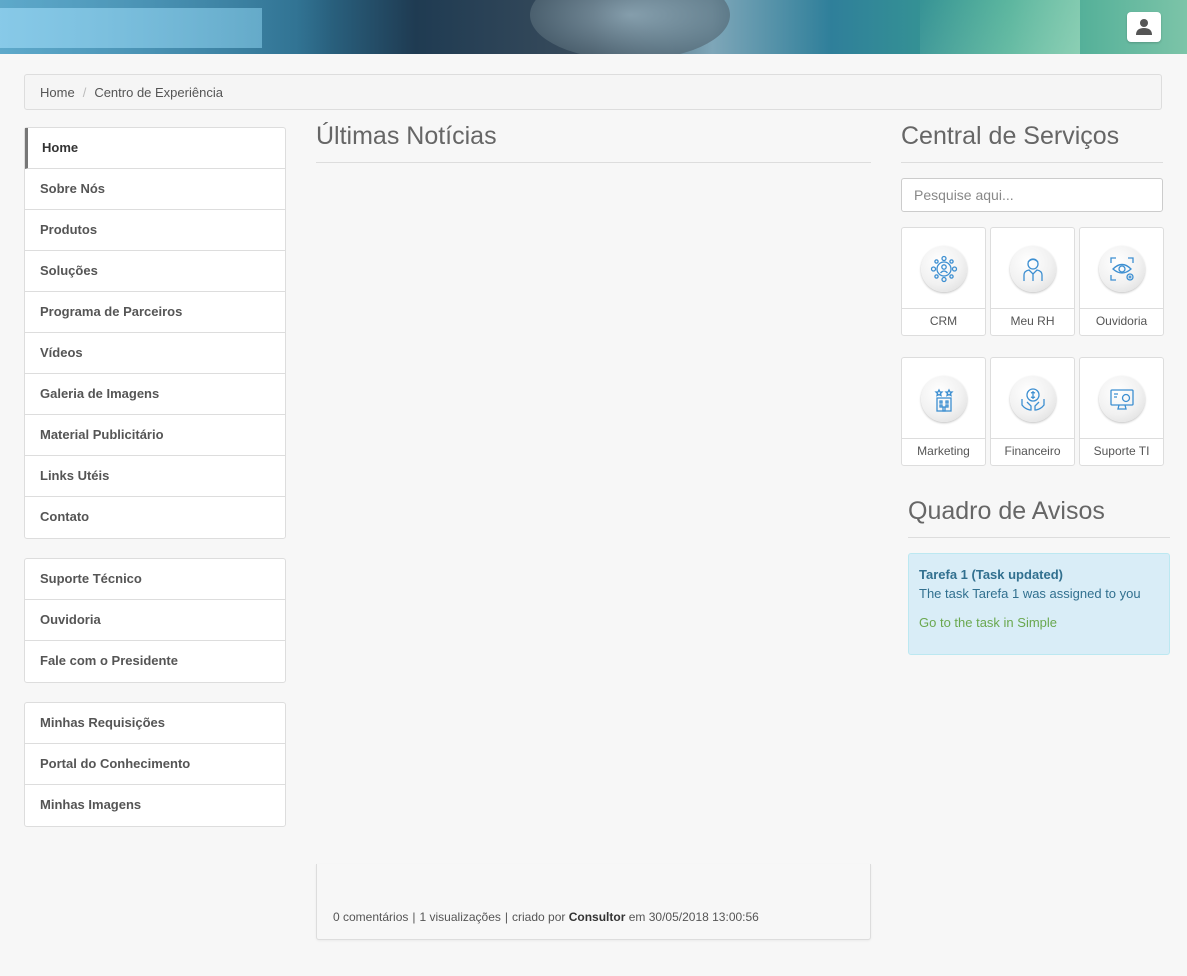 The height and width of the screenshot is (976, 1187). I want to click on sidebar-item-minhas-requisicoes: Minhas Requisições, so click(155, 723).